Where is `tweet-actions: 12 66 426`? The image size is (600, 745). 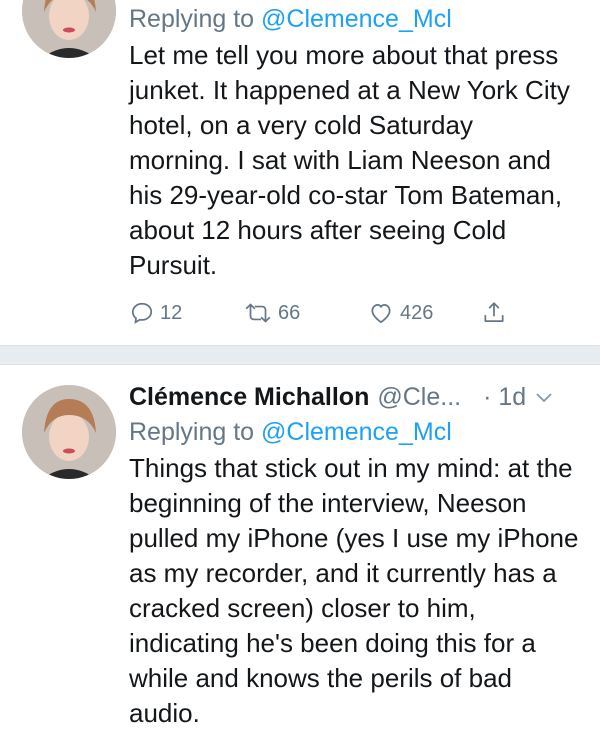
tweet-actions: 12 66 426 is located at coordinates (329, 318).